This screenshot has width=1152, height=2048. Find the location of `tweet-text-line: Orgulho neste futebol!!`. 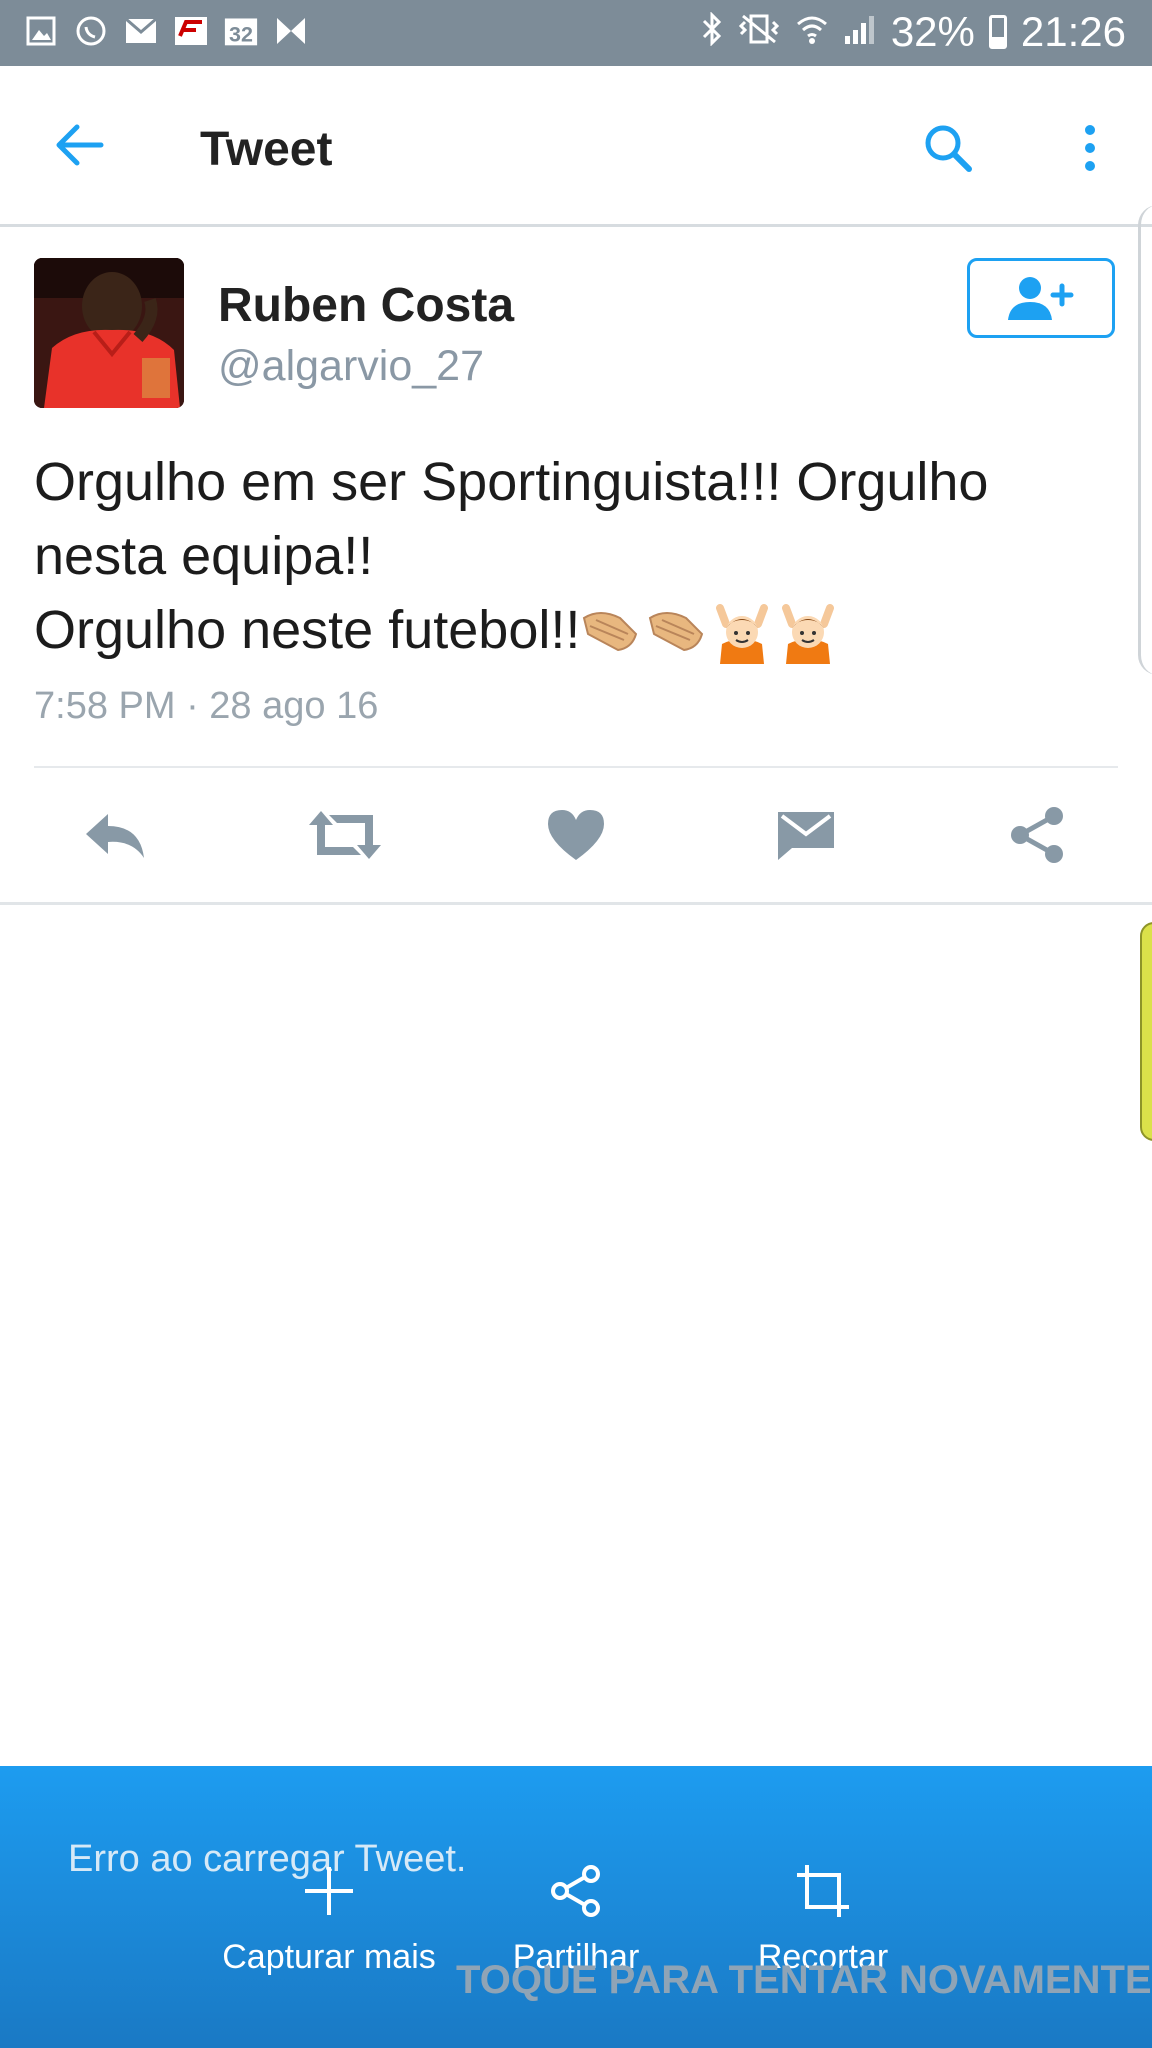

tweet-text-line: Orgulho neste futebol!! is located at coordinates (574, 630).